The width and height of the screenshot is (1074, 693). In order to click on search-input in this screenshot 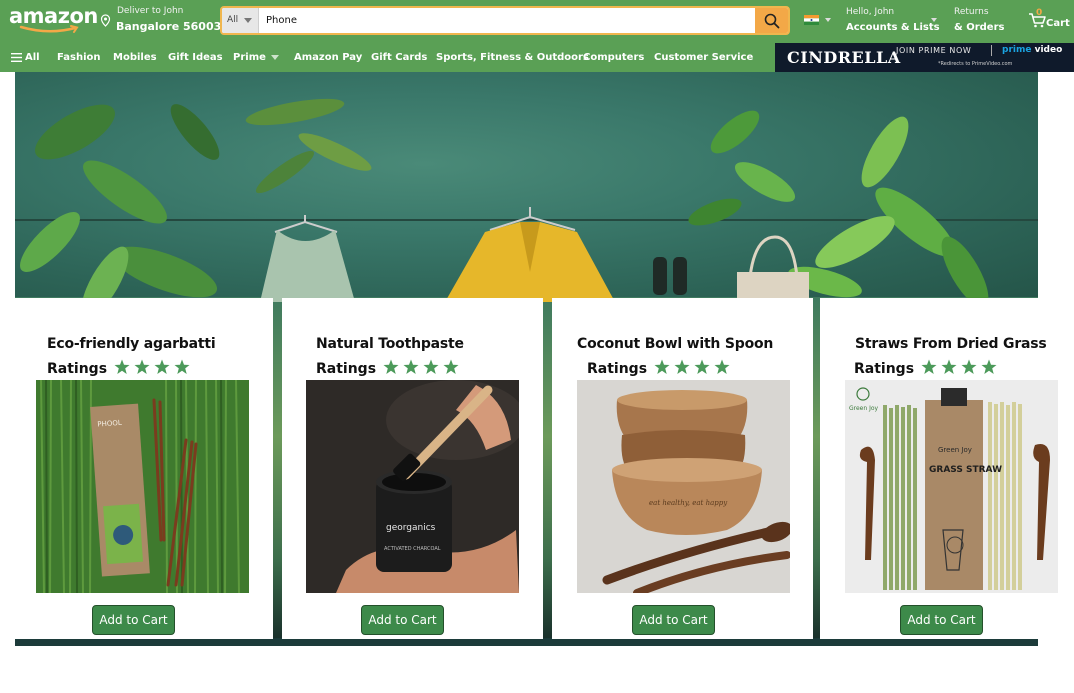, I will do `click(507, 20)`.